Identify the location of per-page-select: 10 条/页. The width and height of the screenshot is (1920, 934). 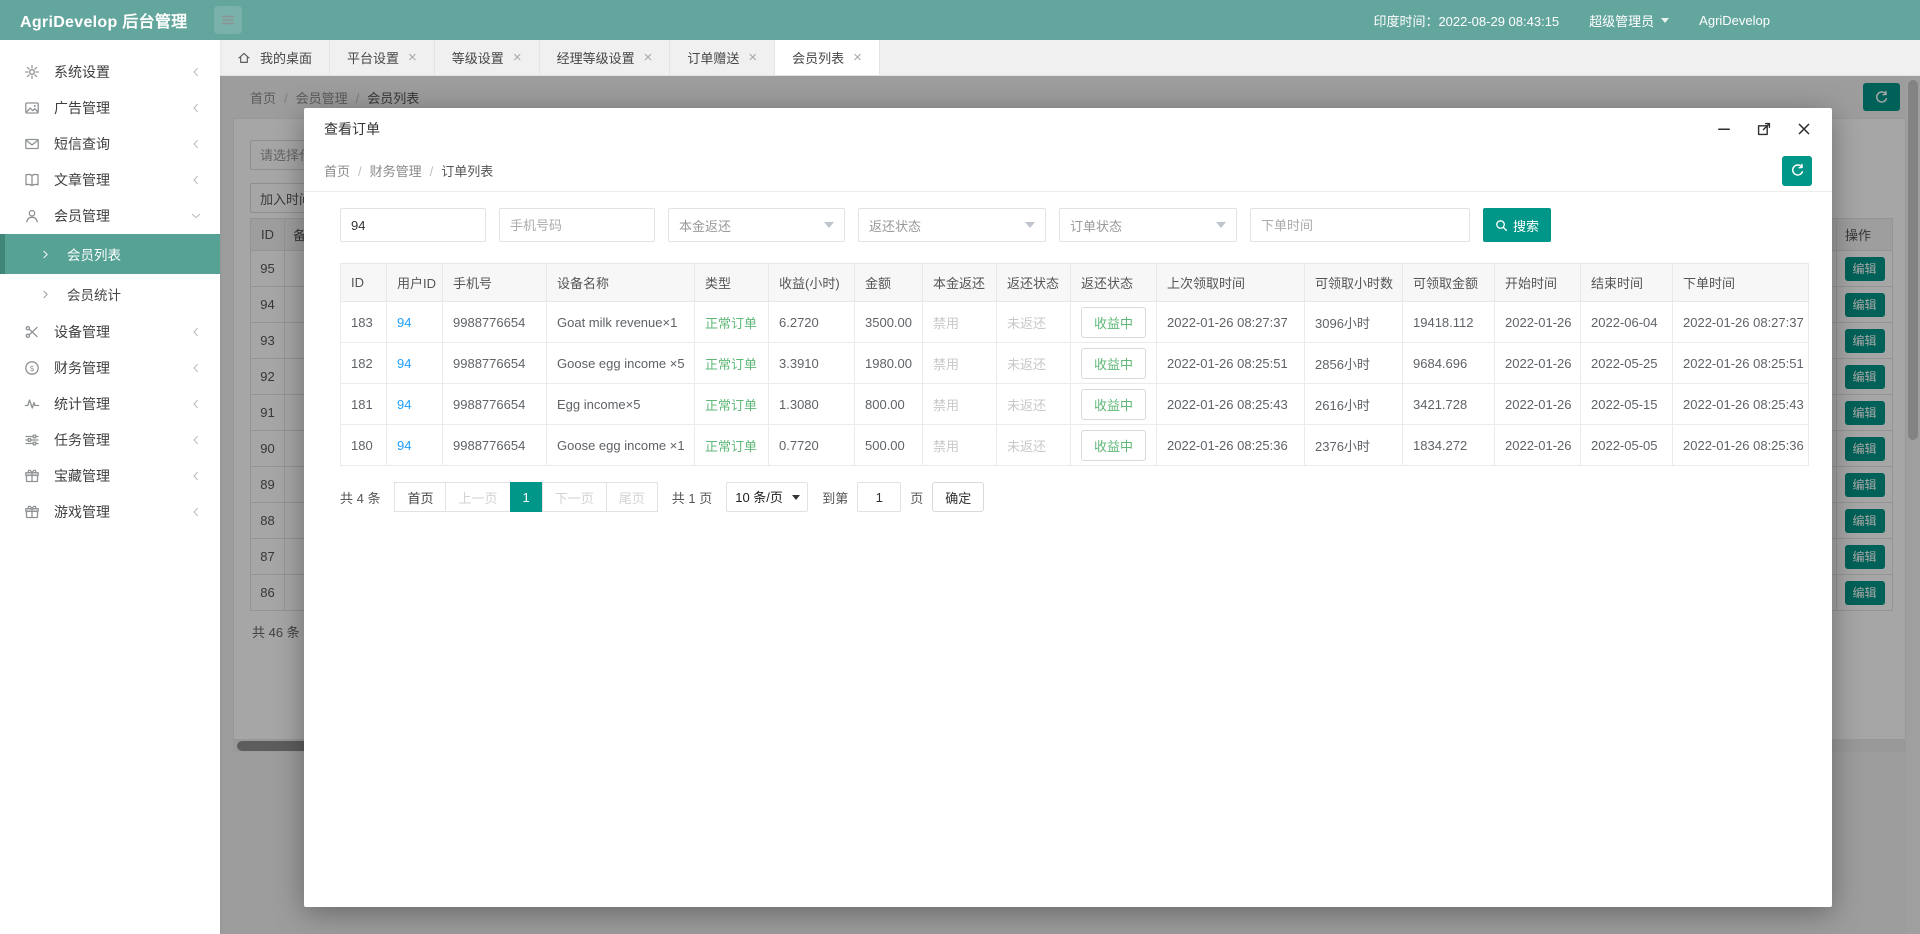
(767, 497).